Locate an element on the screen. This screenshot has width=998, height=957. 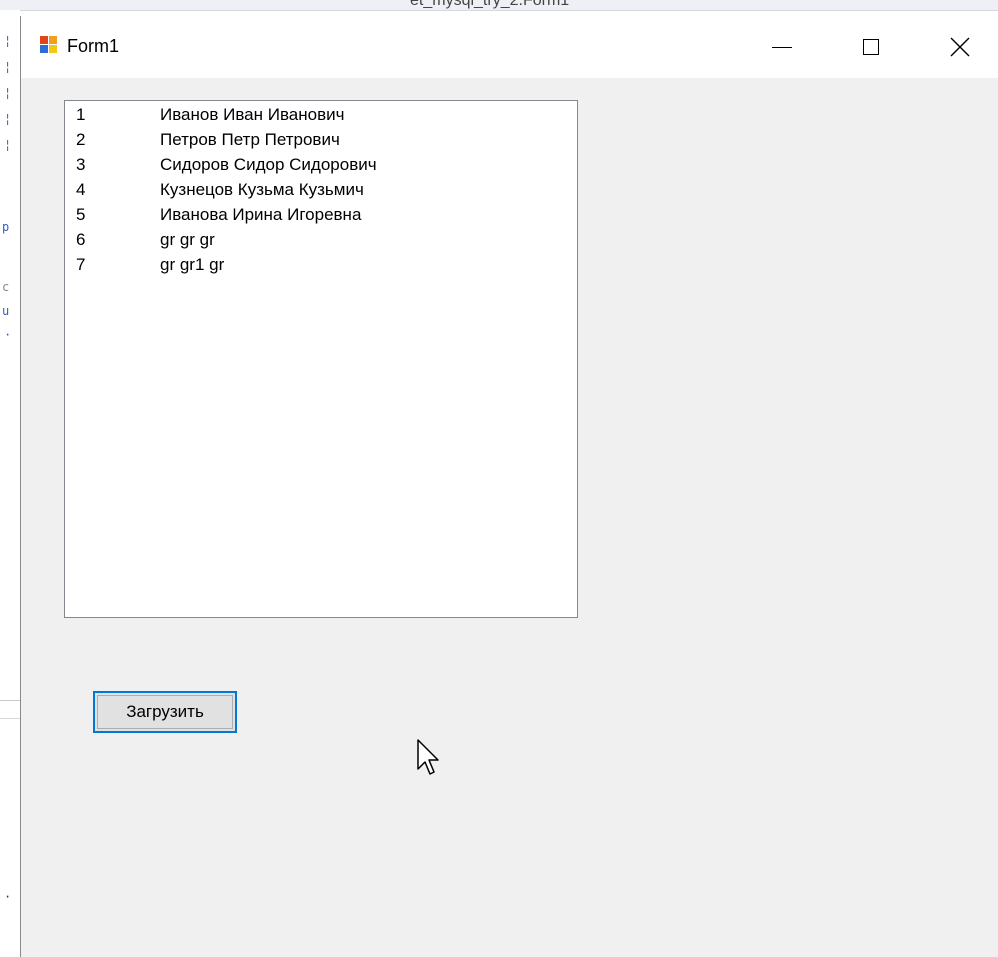
list-item: 2 Петров Петр Петрович is located at coordinates (320, 138).